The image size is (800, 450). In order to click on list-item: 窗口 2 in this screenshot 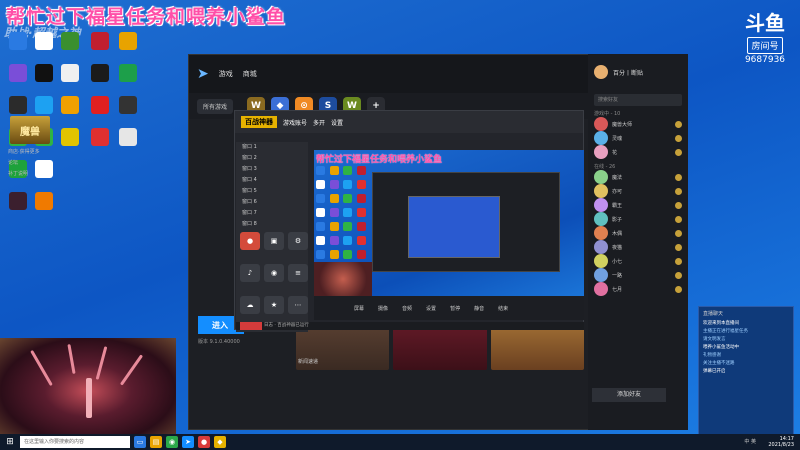, I will do `click(272, 158)`.